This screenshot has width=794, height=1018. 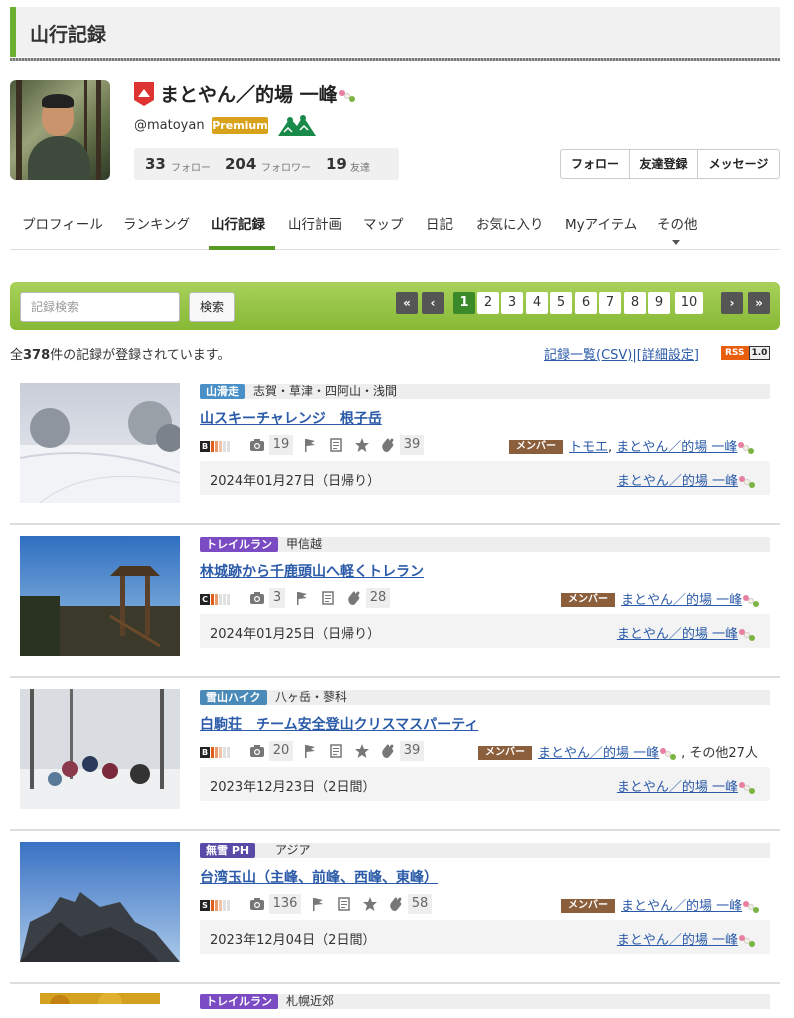 What do you see at coordinates (233, 697) in the screenshot?
I see `category-badge: 雪山ハイク` at bounding box center [233, 697].